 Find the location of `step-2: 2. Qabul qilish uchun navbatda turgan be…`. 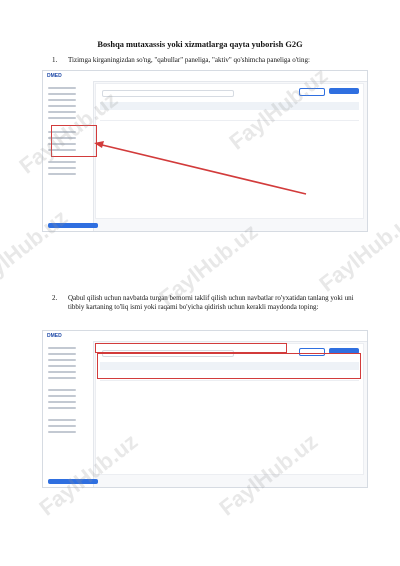

step-2: 2. Qabul qilish uchun navbatda turgan be… is located at coordinates (210, 303).